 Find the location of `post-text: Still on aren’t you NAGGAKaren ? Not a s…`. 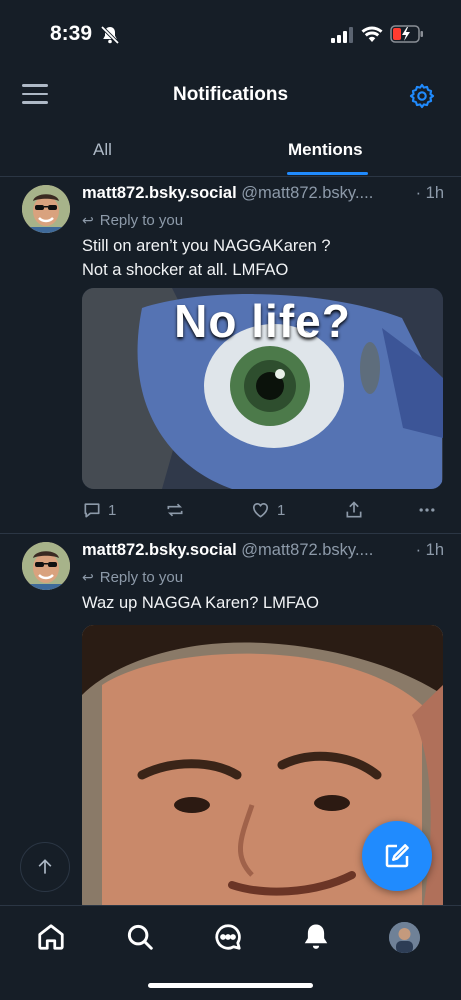

post-text: Still on aren’t you NAGGAKaren ? Not a s… is located at coordinates (206, 258).